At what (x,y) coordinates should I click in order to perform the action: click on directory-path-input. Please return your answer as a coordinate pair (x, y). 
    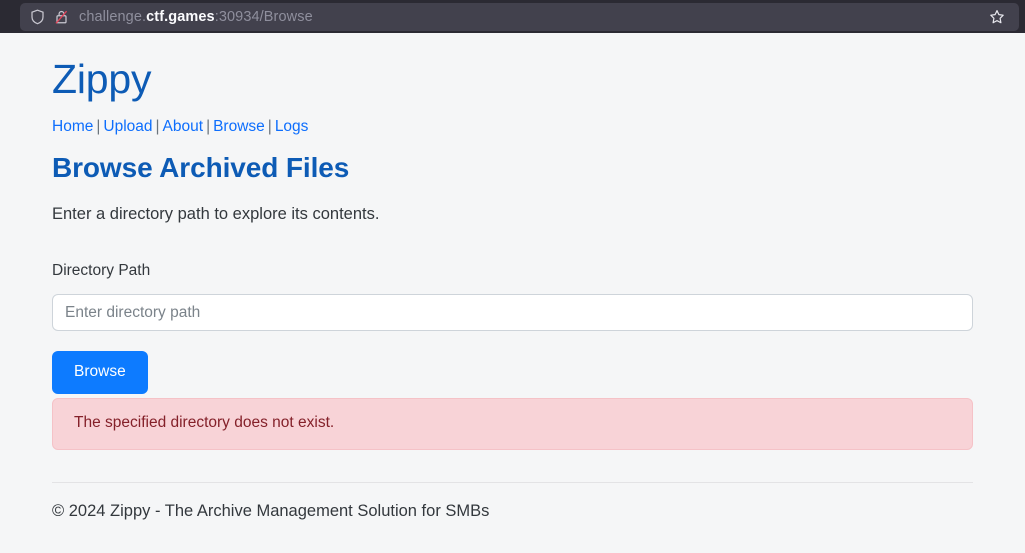
    Looking at the image, I should click on (512, 313).